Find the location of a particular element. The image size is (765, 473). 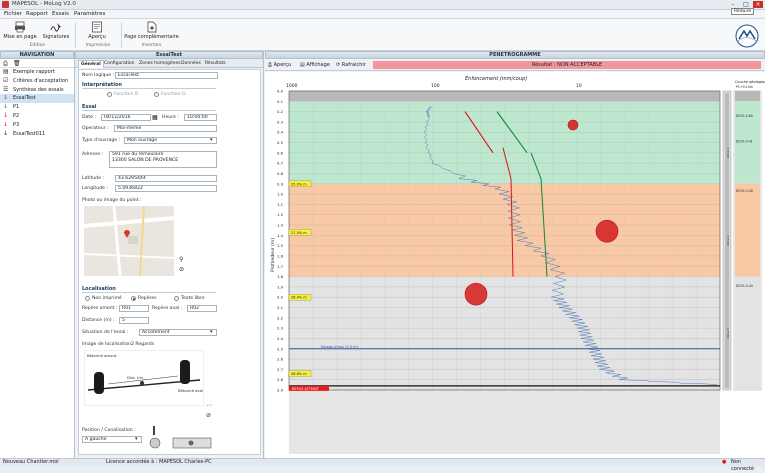

repere-amont-label: Repère amont : is located at coordinates (100, 308).